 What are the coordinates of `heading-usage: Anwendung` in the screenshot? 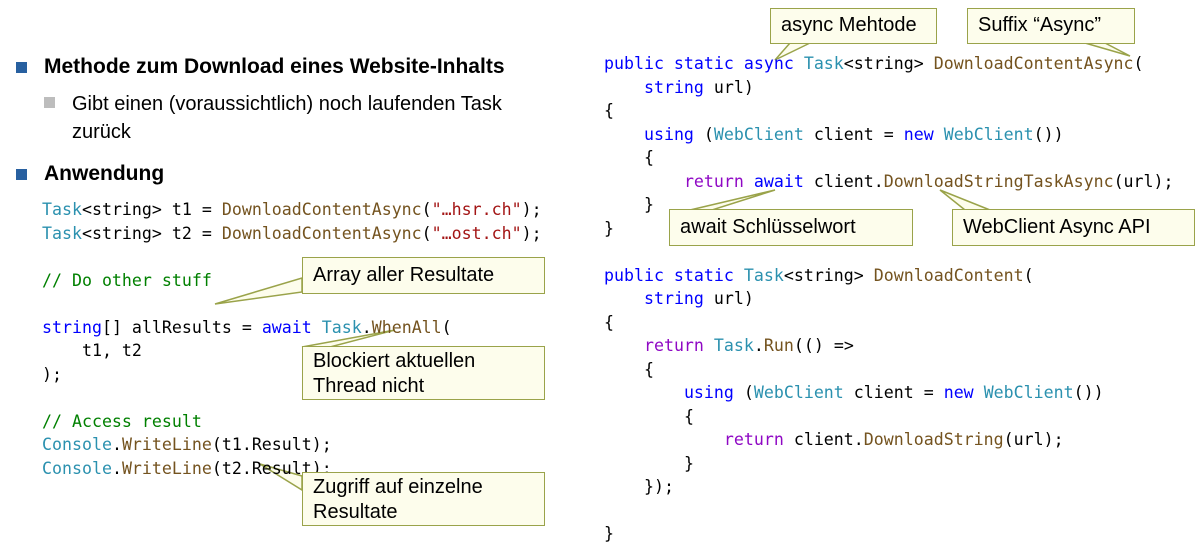 It's located at (104, 173).